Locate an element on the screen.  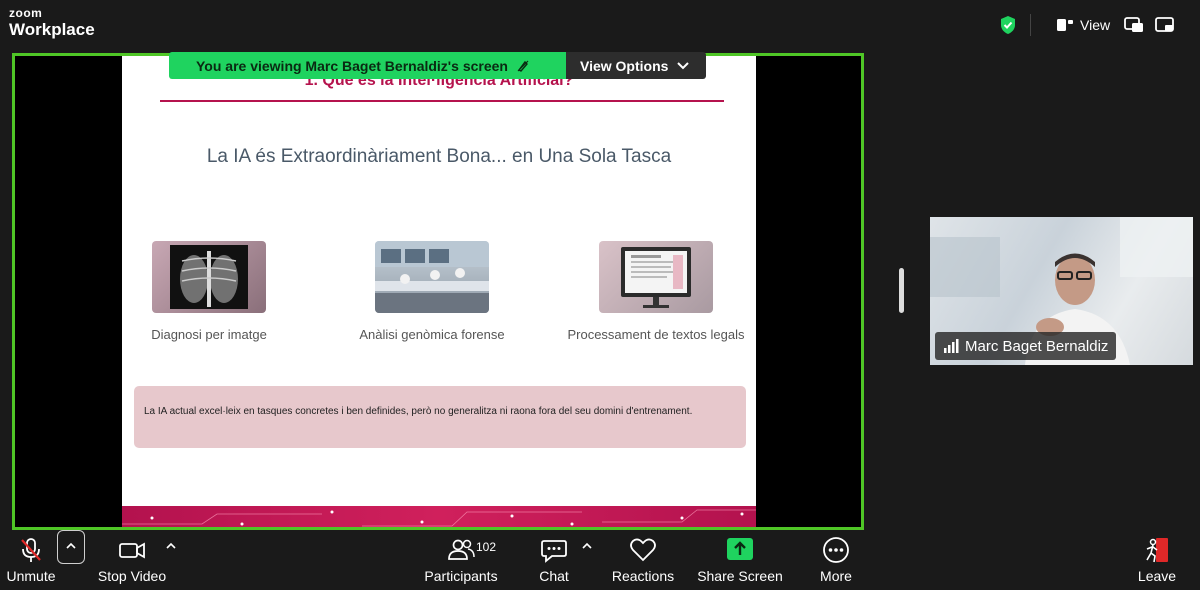
annotate-icon is located at coordinates (523, 66).